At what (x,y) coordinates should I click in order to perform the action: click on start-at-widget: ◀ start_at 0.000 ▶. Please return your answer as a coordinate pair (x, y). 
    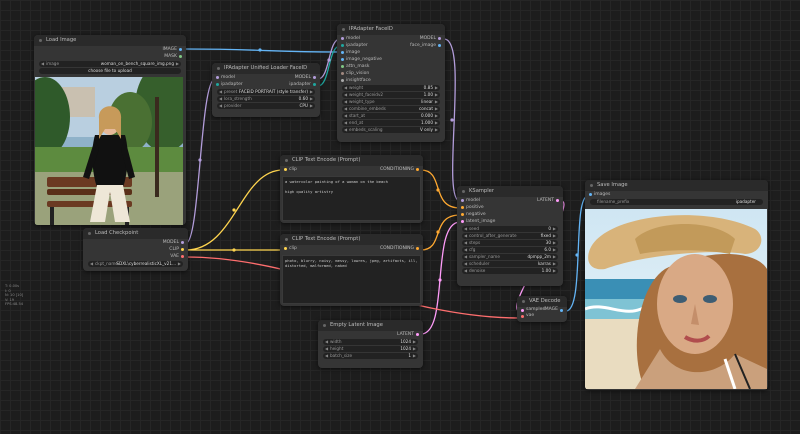
    Looking at the image, I should click on (391, 116).